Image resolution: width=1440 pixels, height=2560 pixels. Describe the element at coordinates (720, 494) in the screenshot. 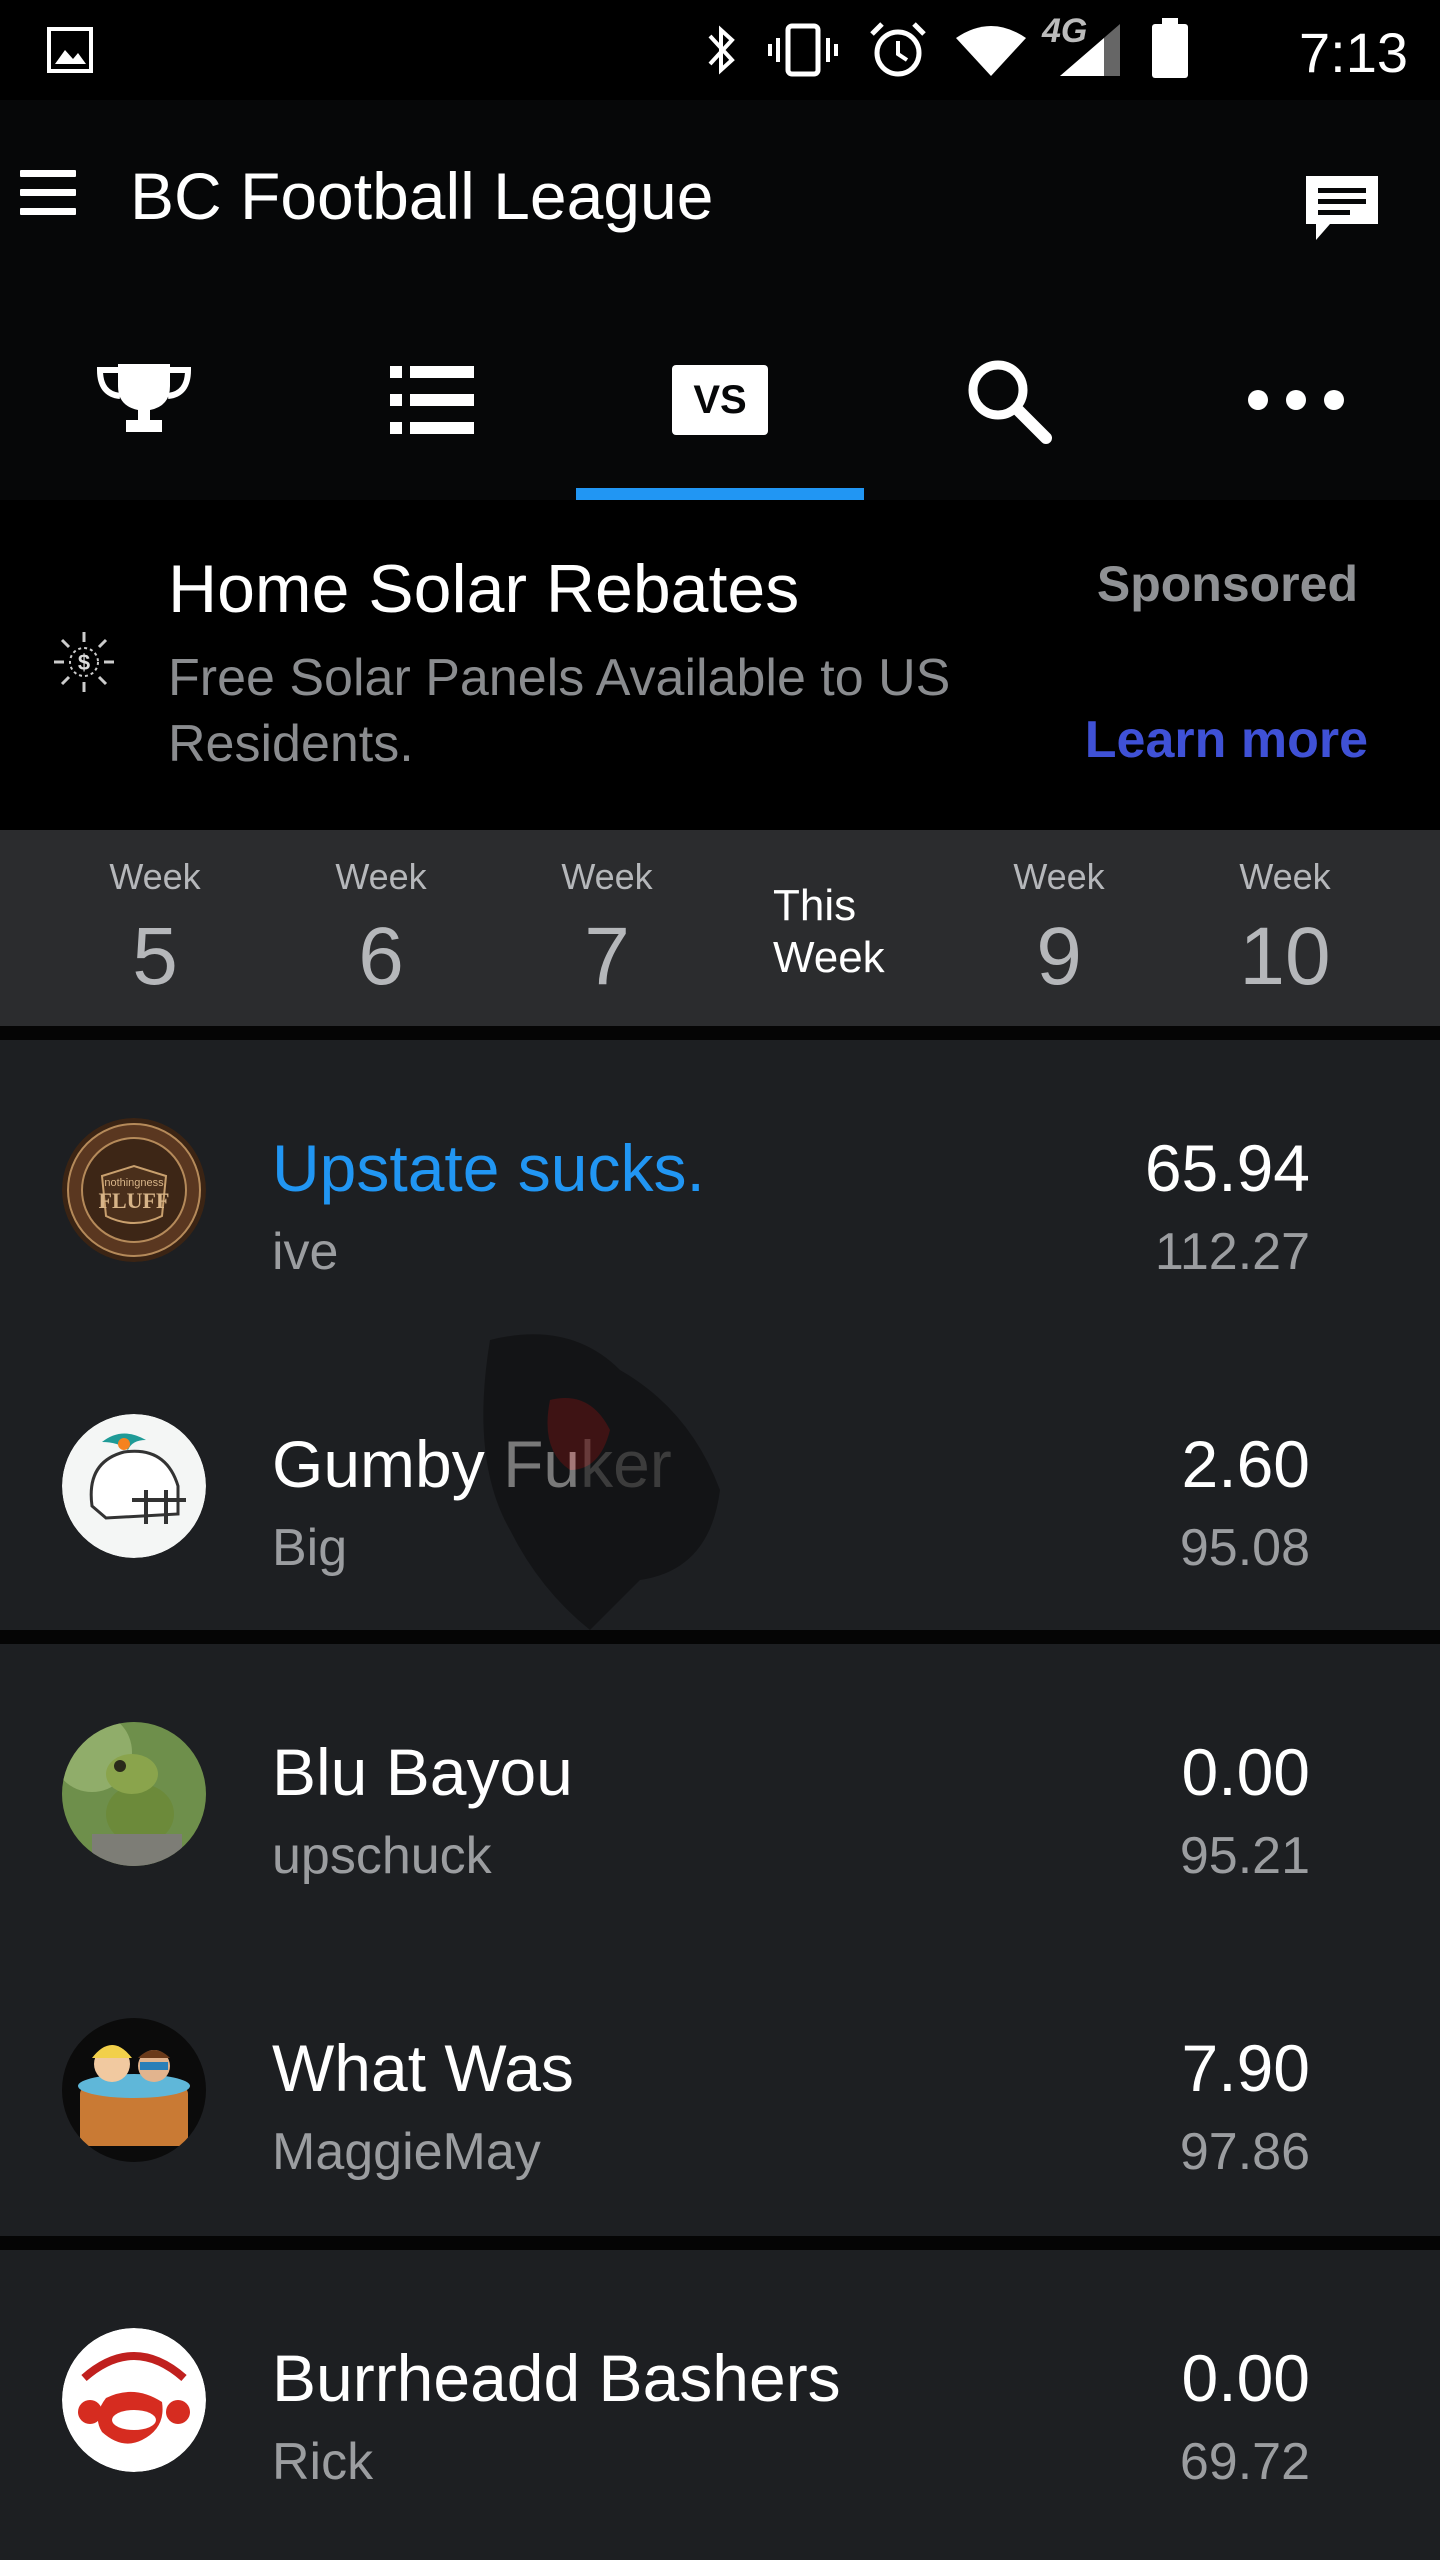

I see `tab-indicator` at that location.